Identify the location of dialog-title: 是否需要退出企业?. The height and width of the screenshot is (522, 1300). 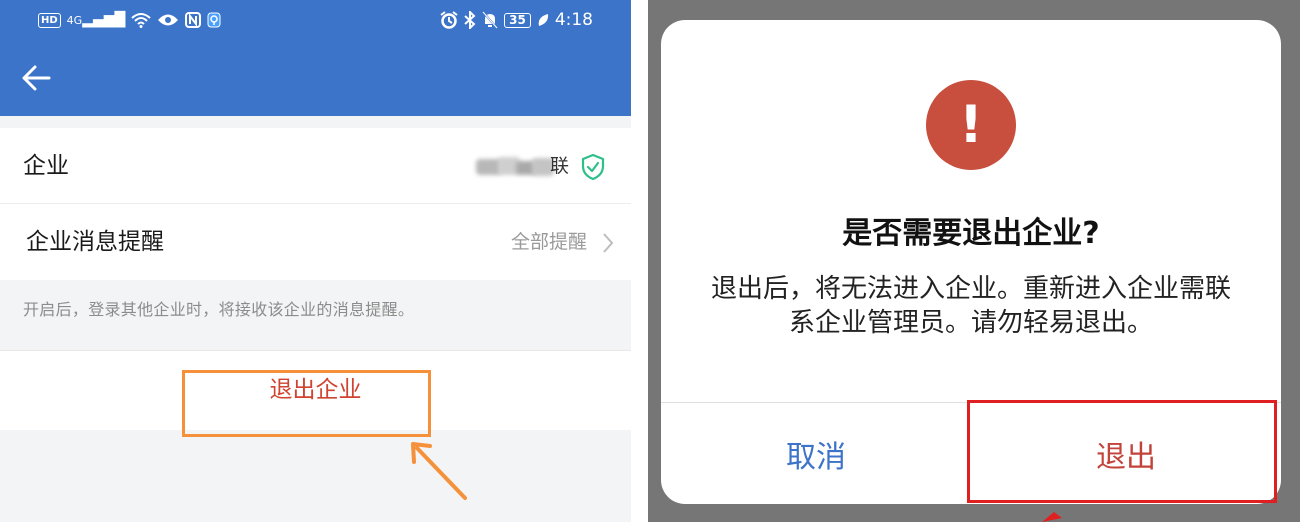
(971, 233).